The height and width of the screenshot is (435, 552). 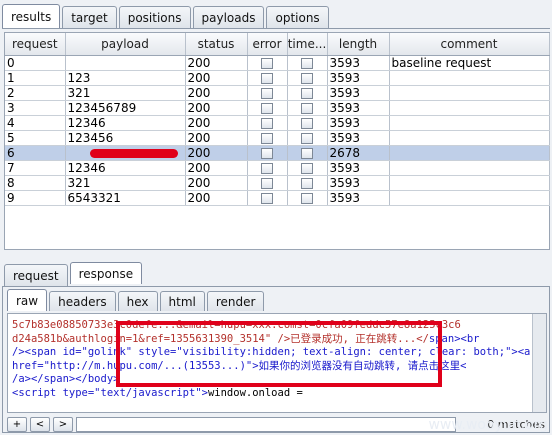 I want to click on response-view-tabs: raw headers hex html render, so click(x=136, y=300).